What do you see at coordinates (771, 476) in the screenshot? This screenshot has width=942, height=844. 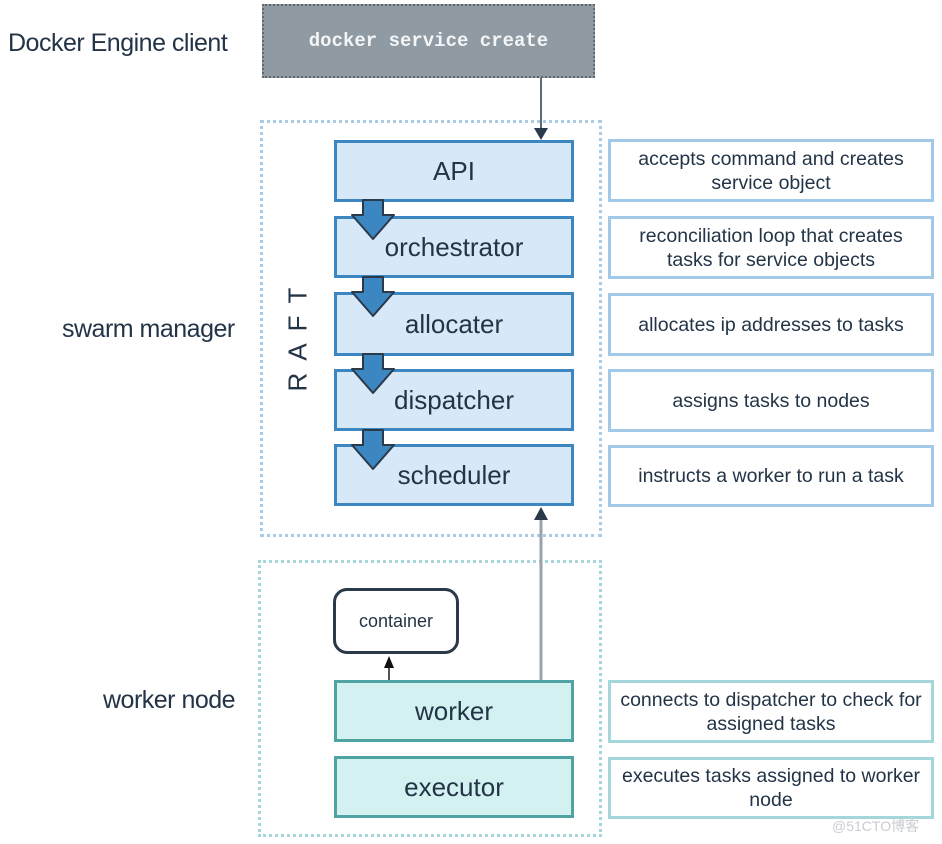 I see `description-scheduler: instructs a worker to run a task` at bounding box center [771, 476].